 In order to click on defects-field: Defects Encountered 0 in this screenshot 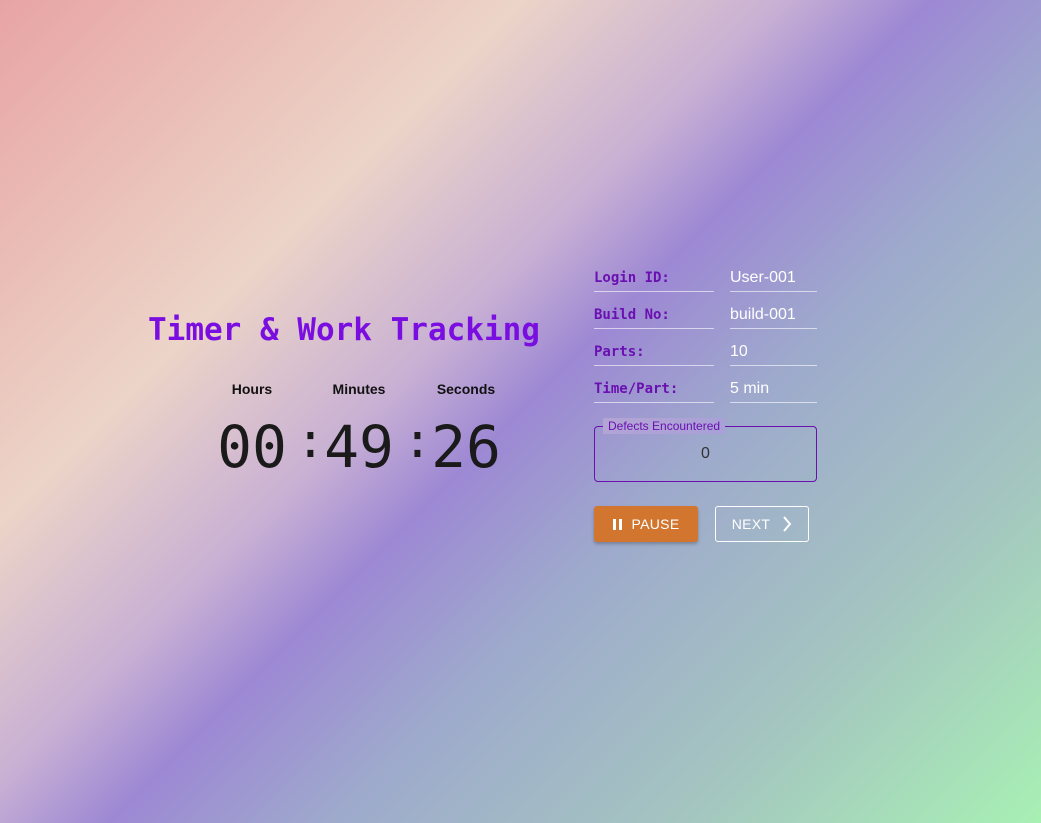, I will do `click(705, 450)`.